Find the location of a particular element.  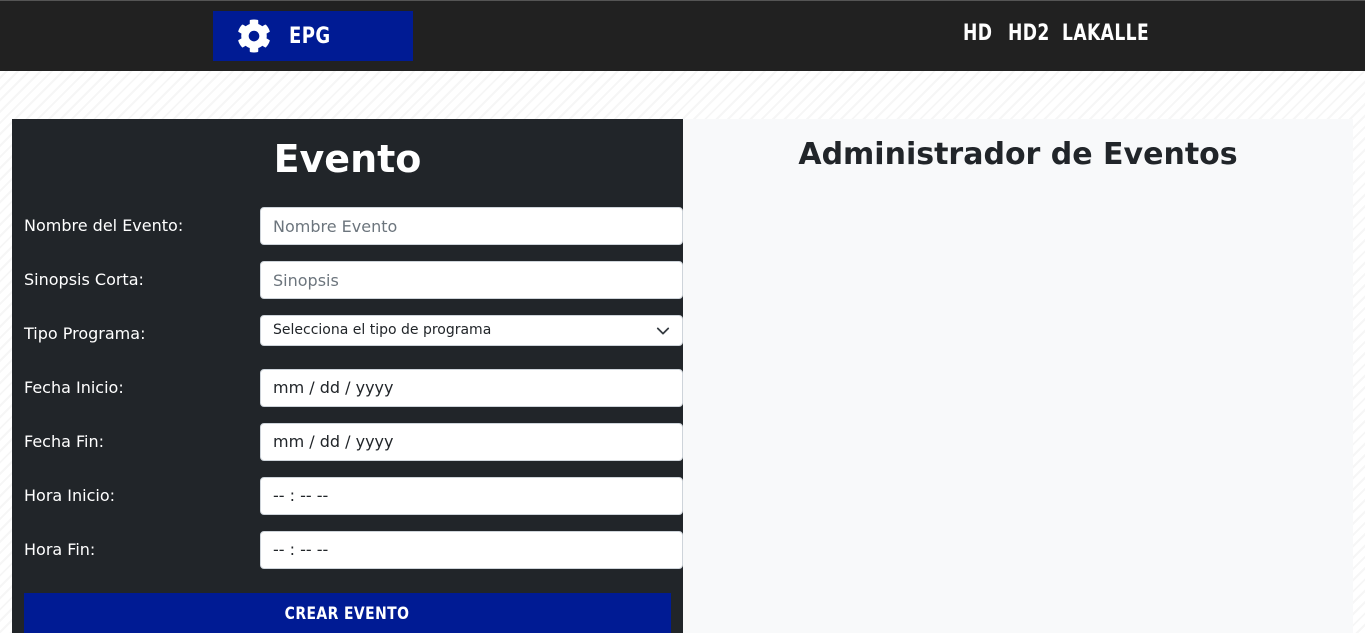

form-title: Evento is located at coordinates (347, 159).